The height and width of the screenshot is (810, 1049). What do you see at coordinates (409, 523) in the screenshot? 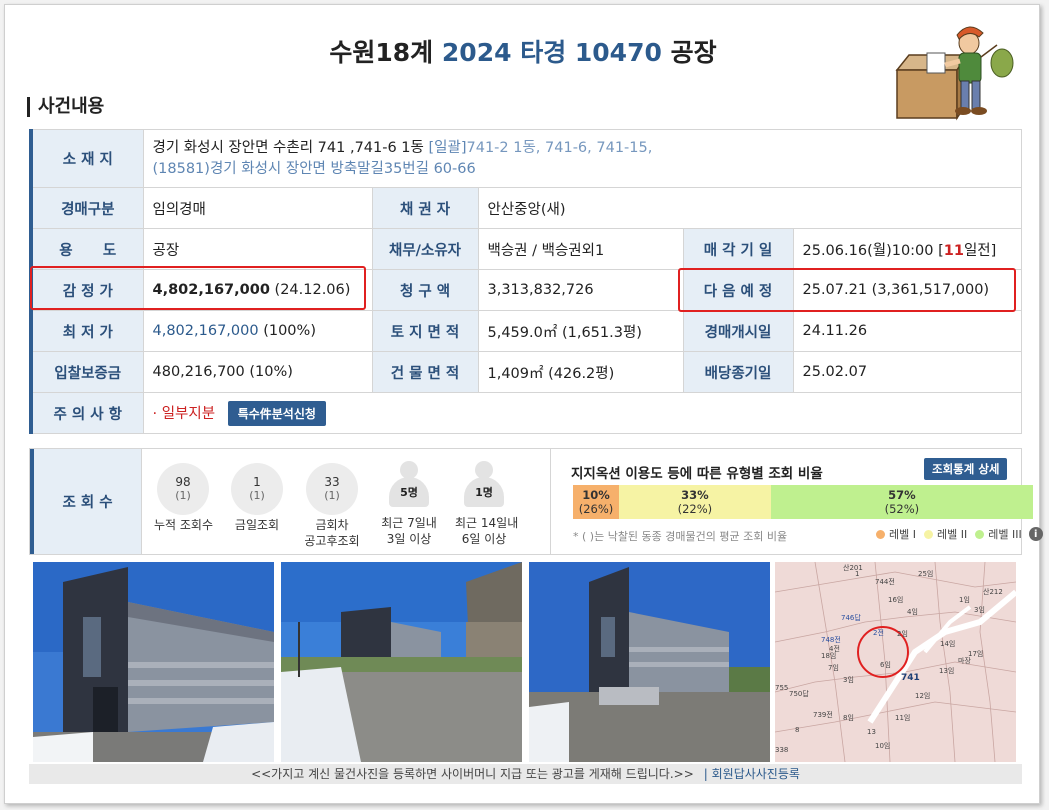
I see `recent7-caption-1: 최근 7일내` at bounding box center [409, 523].